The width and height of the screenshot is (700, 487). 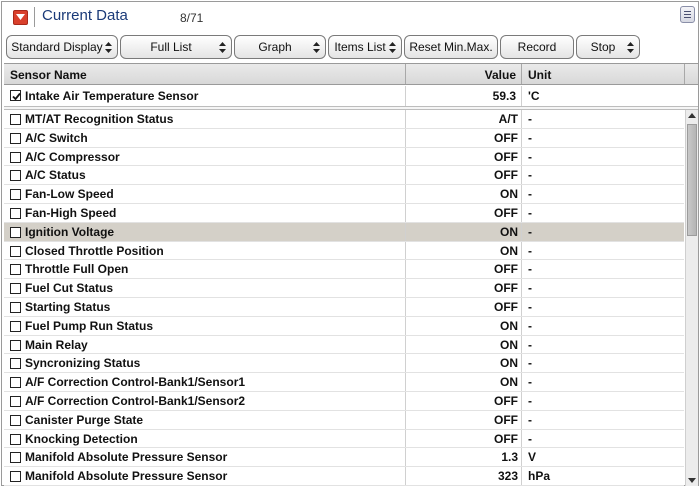 I want to click on sensor-name: Fuel Cut Status, so click(x=69, y=288).